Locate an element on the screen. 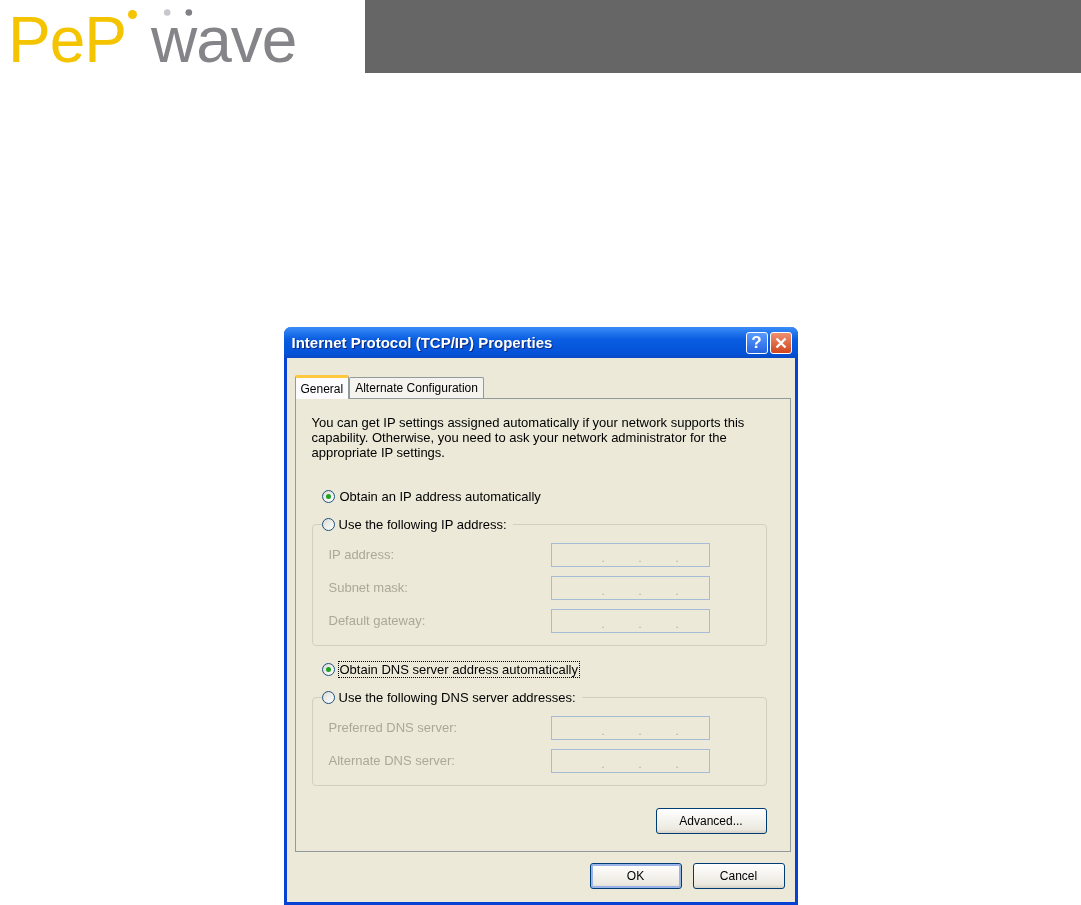  window-title: Internet Protocol (TCP/IP) Properties is located at coordinates (422, 342).